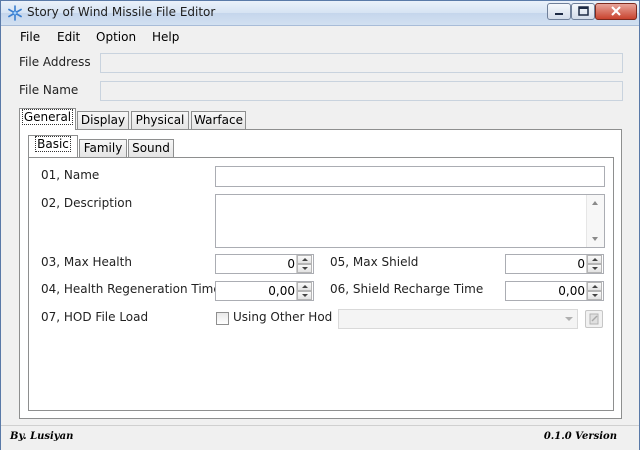 This screenshot has height=450, width=640. What do you see at coordinates (410, 221) in the screenshot?
I see `description-textarea` at bounding box center [410, 221].